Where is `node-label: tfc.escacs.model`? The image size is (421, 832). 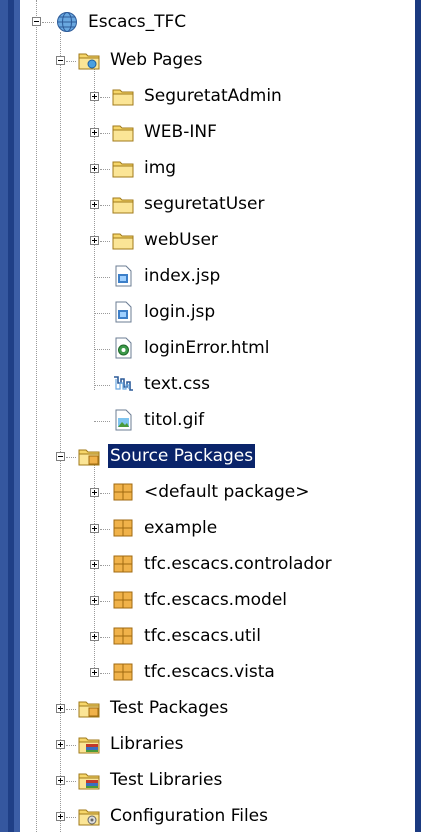 node-label: tfc.escacs.model is located at coordinates (216, 600).